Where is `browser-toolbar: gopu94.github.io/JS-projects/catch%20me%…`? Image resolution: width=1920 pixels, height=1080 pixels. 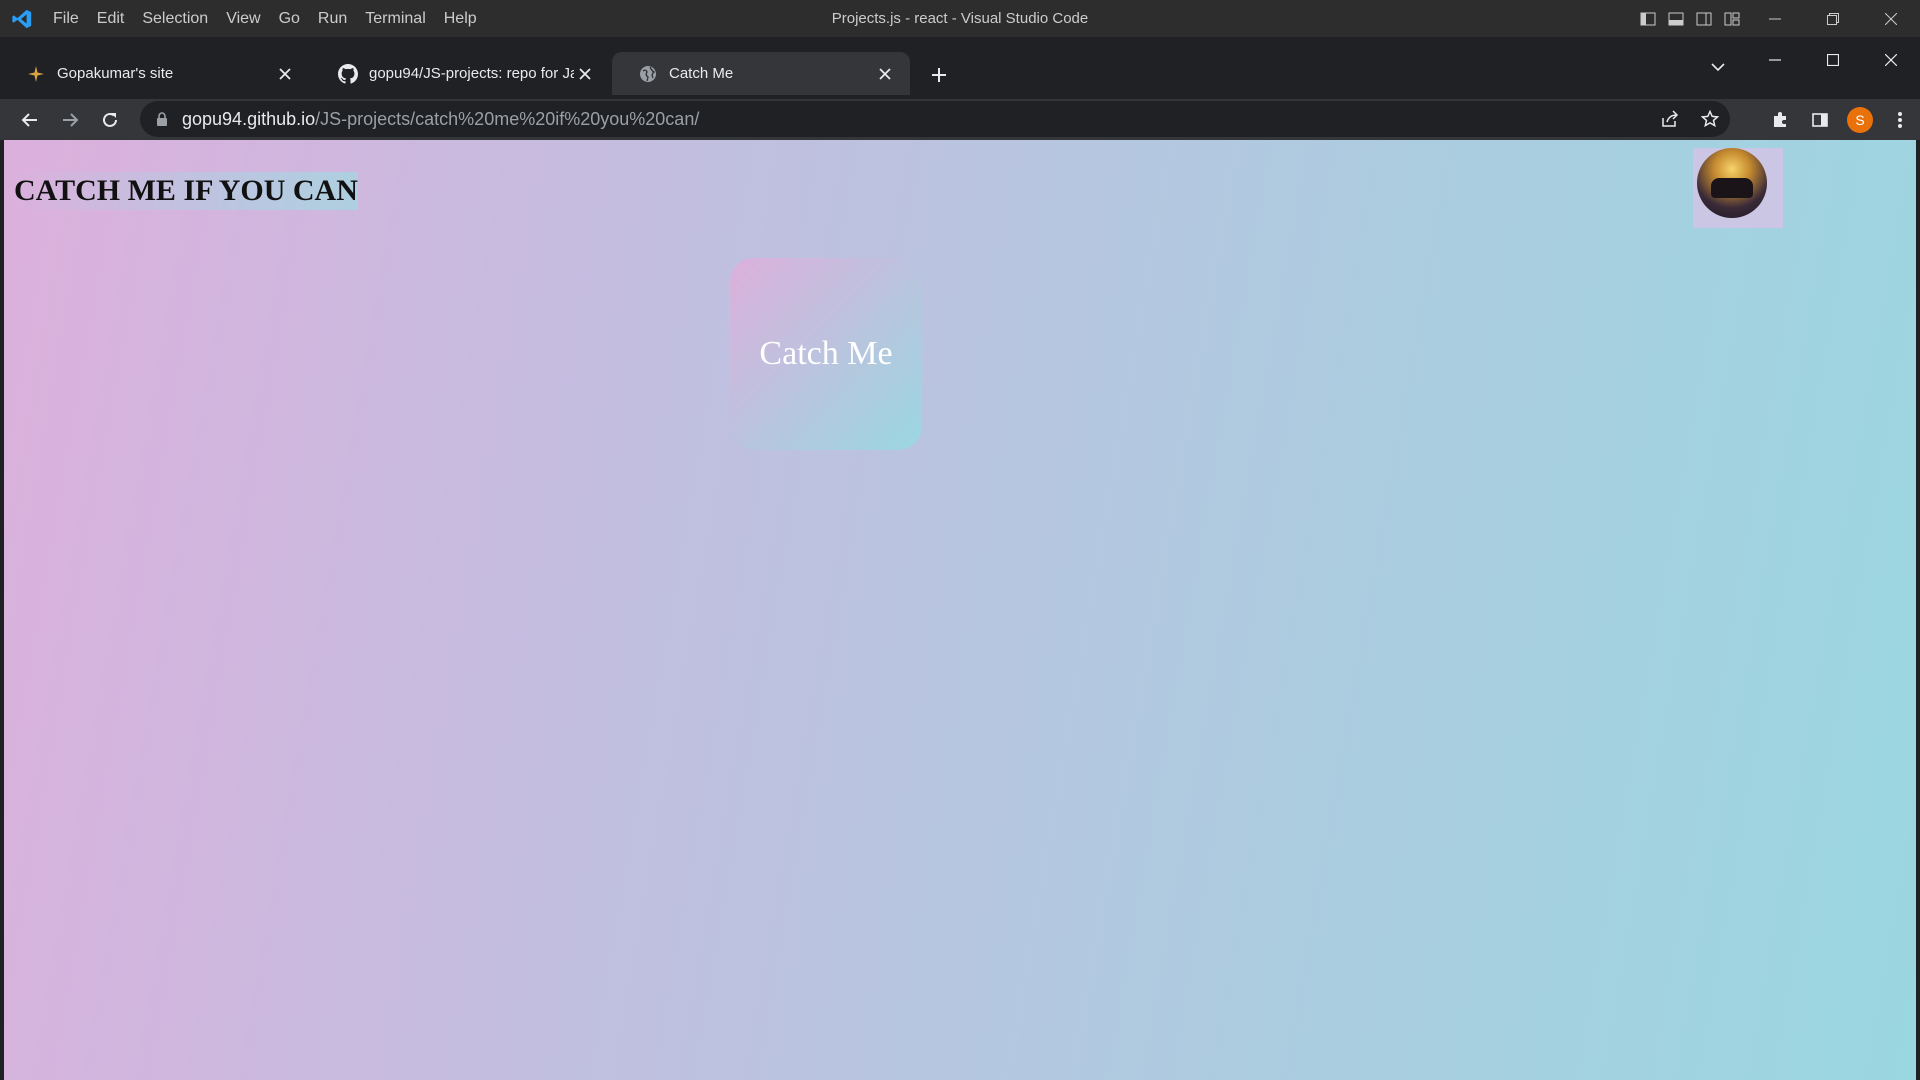 browser-toolbar: gopu94.github.io/JS-projects/catch%20me%… is located at coordinates (960, 119).